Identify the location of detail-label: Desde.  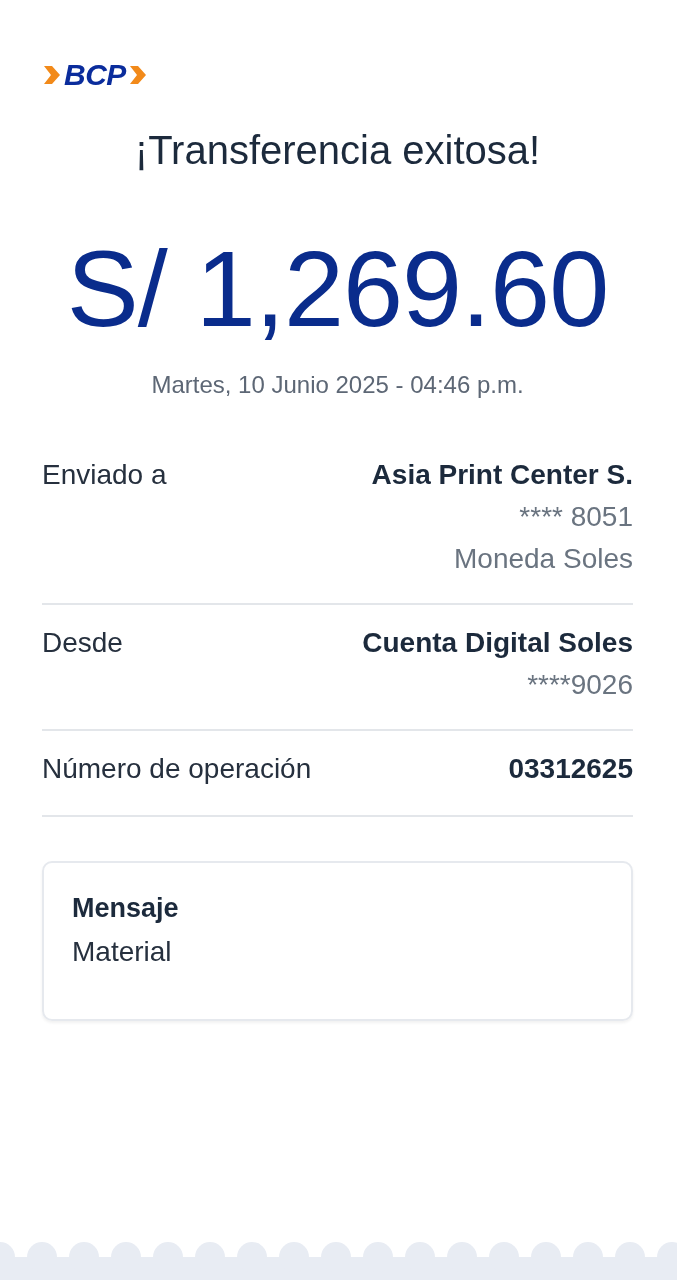
(82, 643).